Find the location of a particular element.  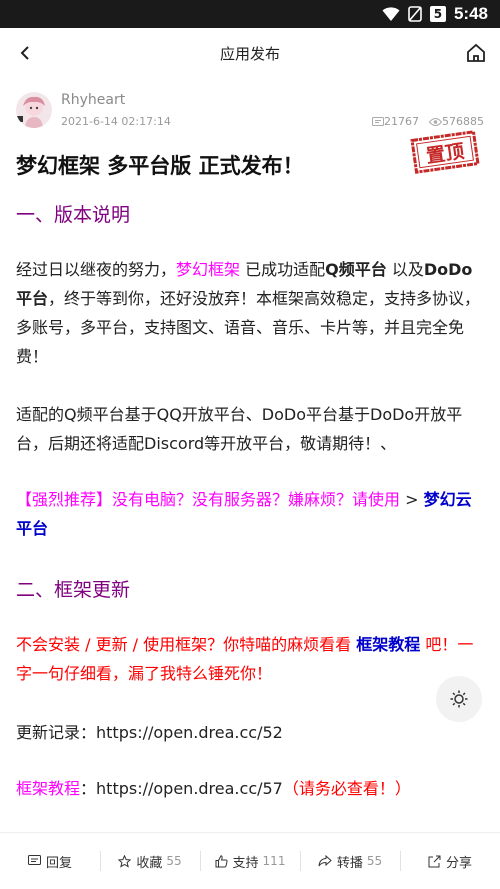

recommend-text: 【强烈推荐】没有电脑？没有服务器？嫌麻烦？请使用 is located at coordinates (208, 499).